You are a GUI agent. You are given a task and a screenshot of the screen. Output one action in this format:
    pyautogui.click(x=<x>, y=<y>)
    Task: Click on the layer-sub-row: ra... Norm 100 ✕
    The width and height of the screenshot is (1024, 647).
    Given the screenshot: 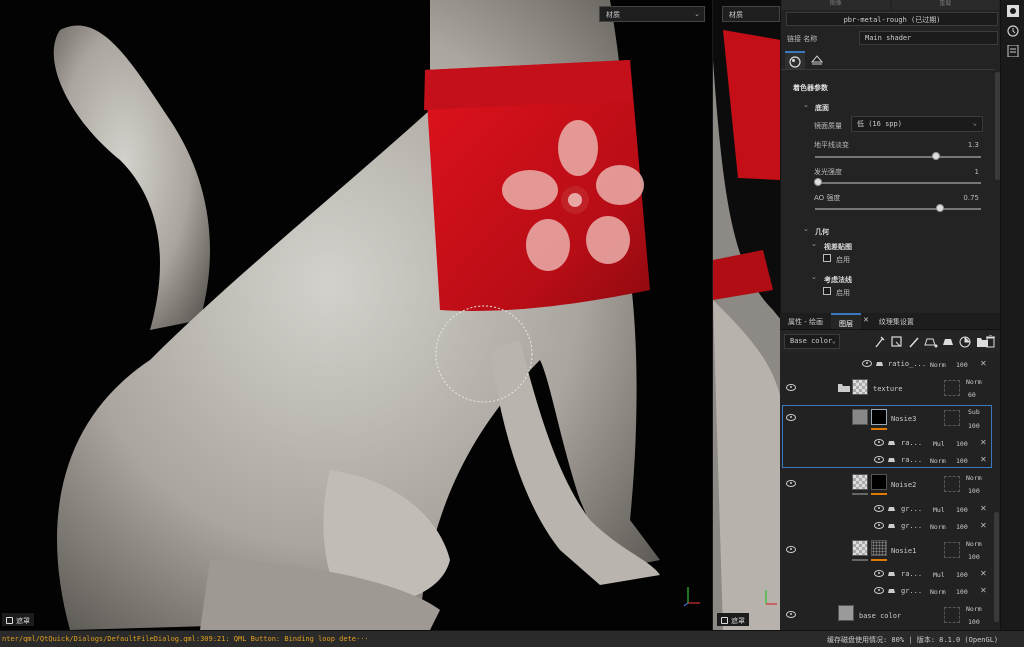 What is the action you would take?
    pyautogui.click(x=887, y=460)
    